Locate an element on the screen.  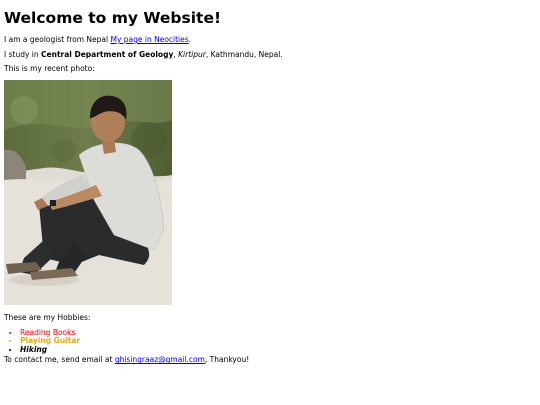
hobby-item-hiking: Hiking is located at coordinates (277, 350).